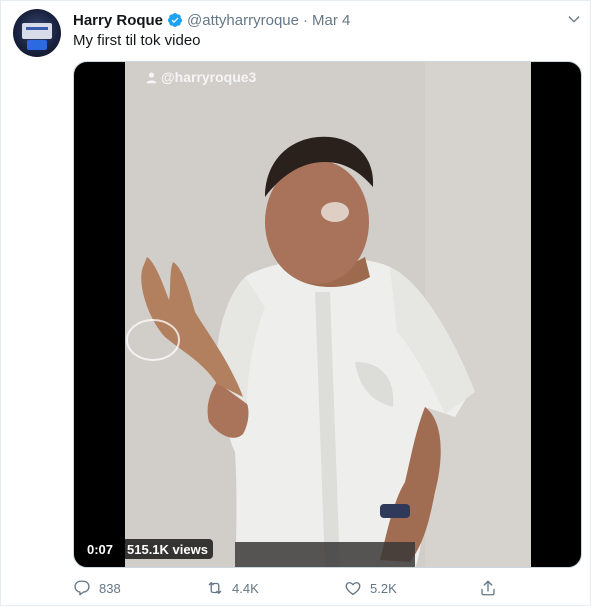  Describe the element at coordinates (151, 77) in the screenshot. I see `user-icon` at that location.